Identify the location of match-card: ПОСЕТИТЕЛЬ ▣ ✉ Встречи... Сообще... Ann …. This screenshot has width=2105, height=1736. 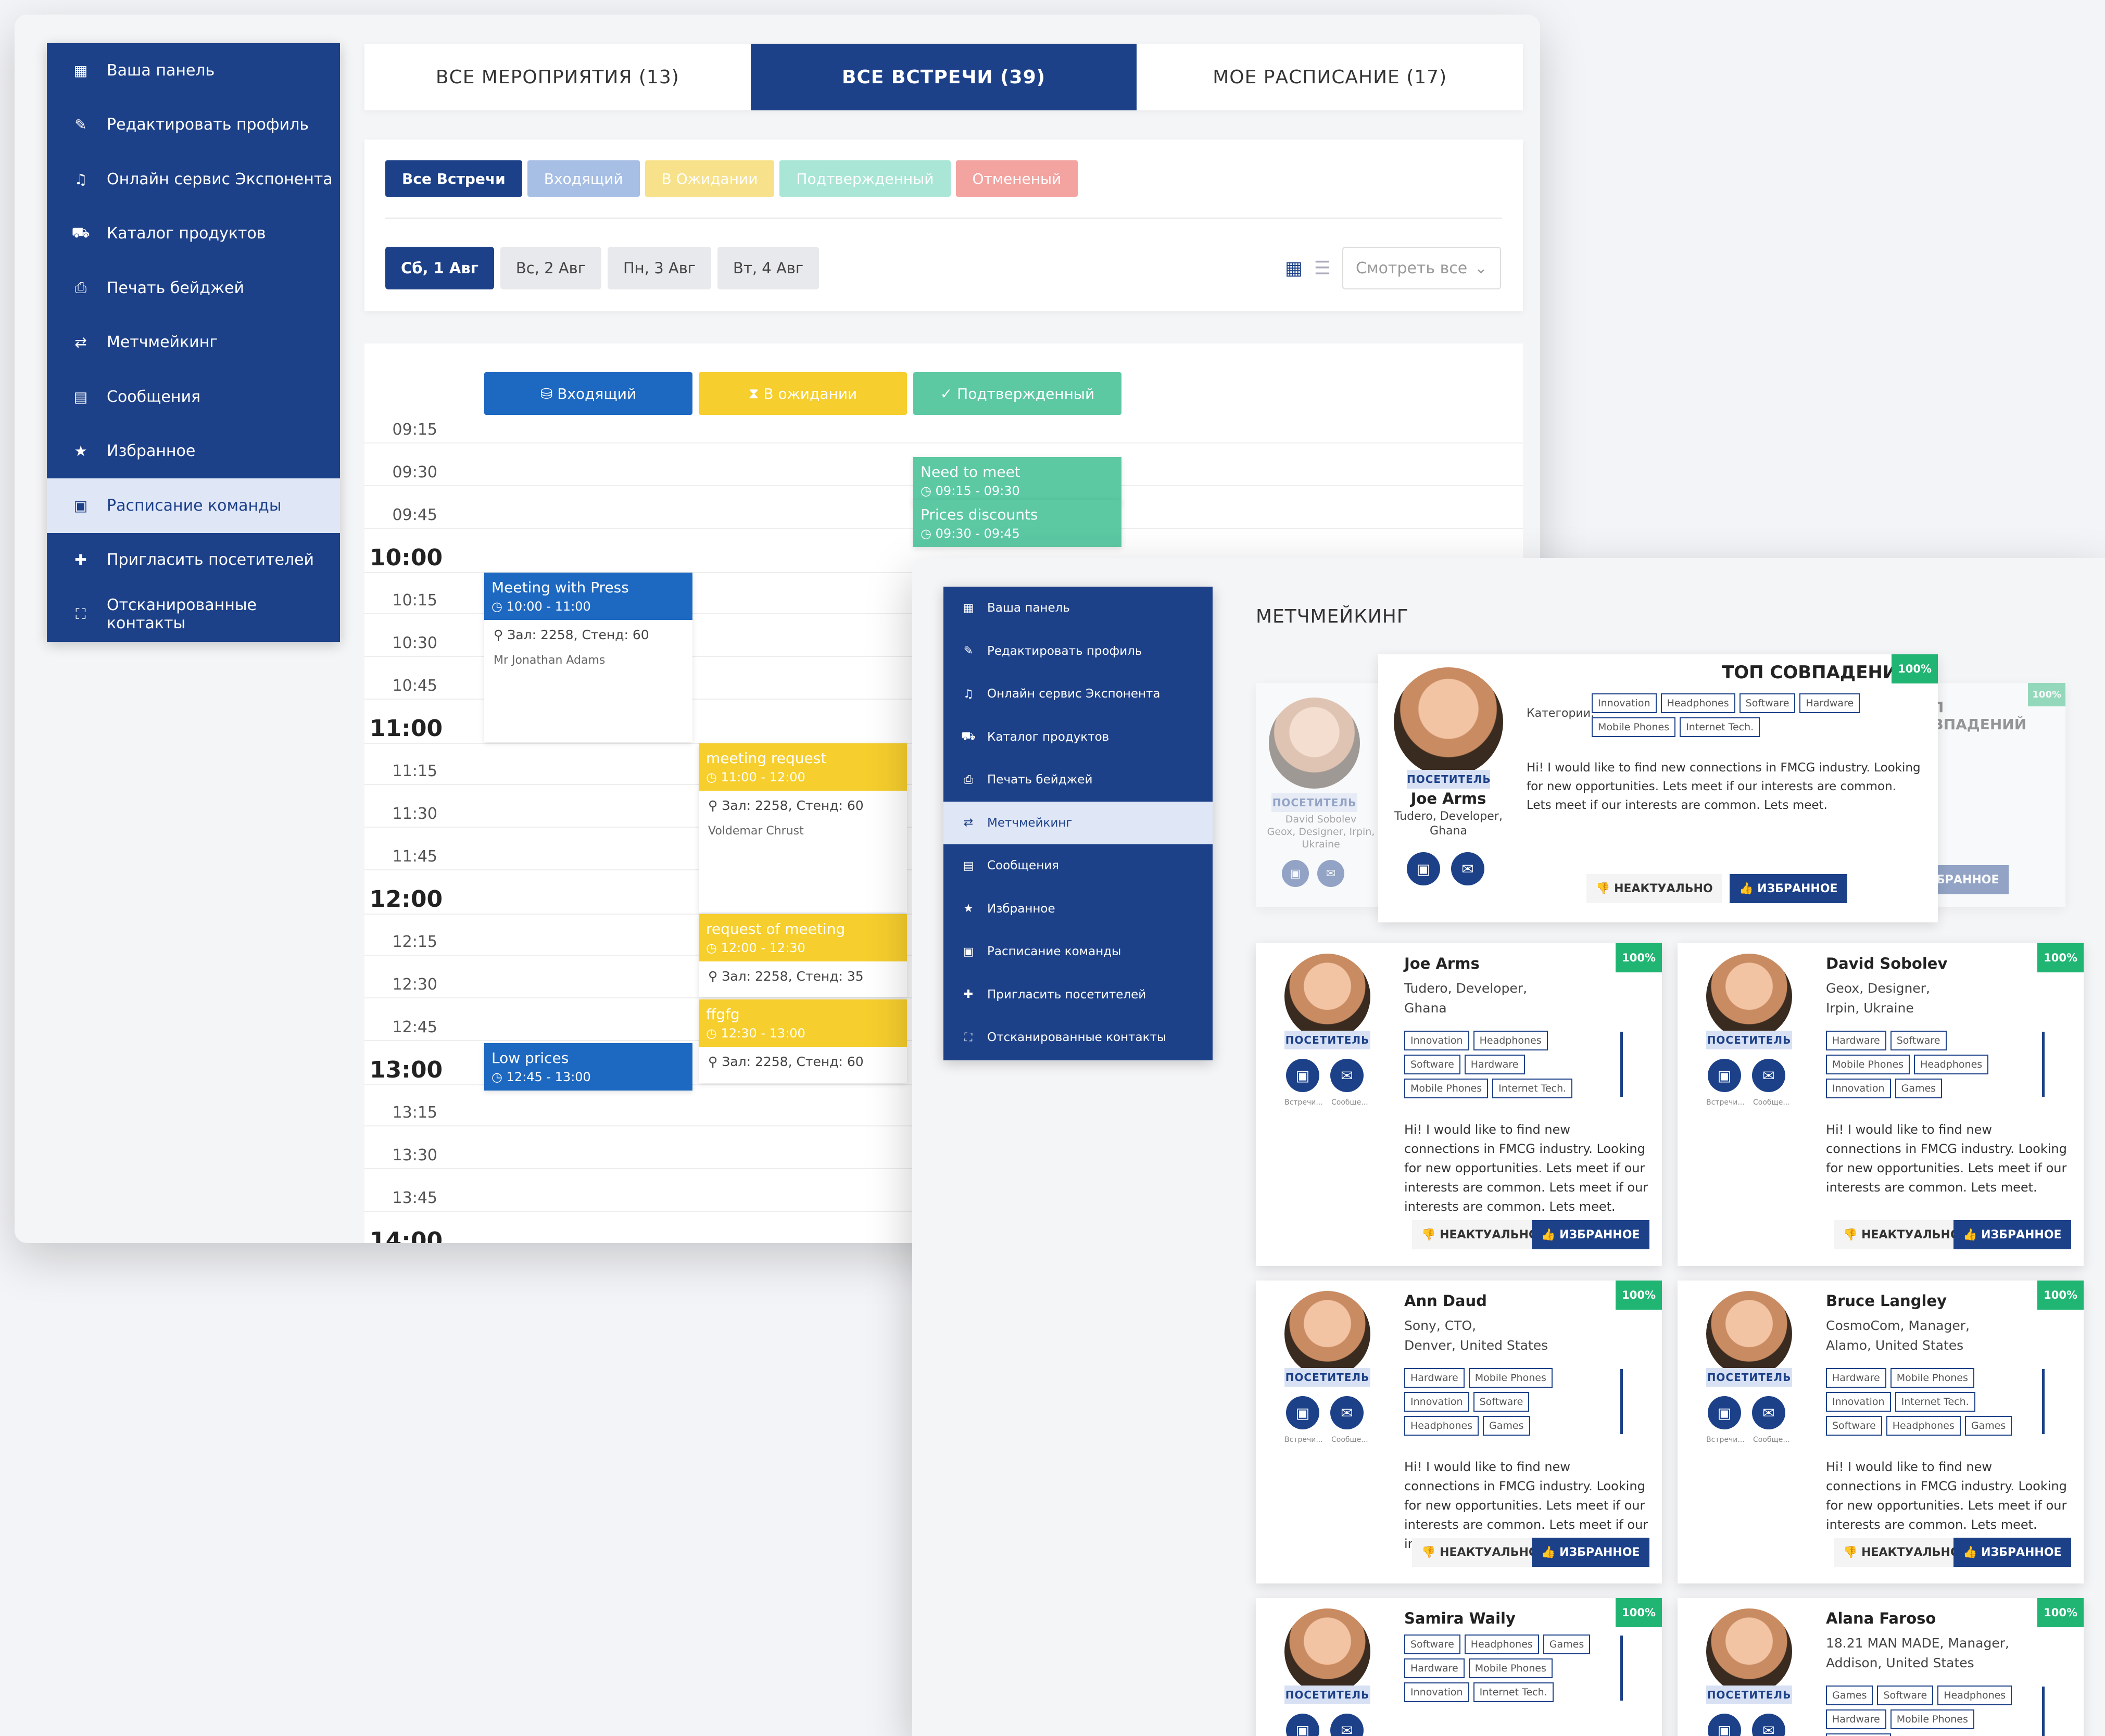
(1459, 1432).